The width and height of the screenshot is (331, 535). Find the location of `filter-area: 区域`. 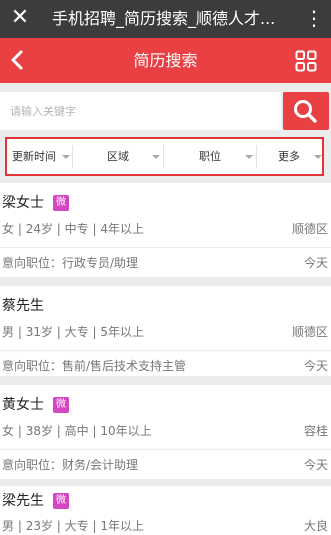

filter-area: 区域 is located at coordinates (118, 156).